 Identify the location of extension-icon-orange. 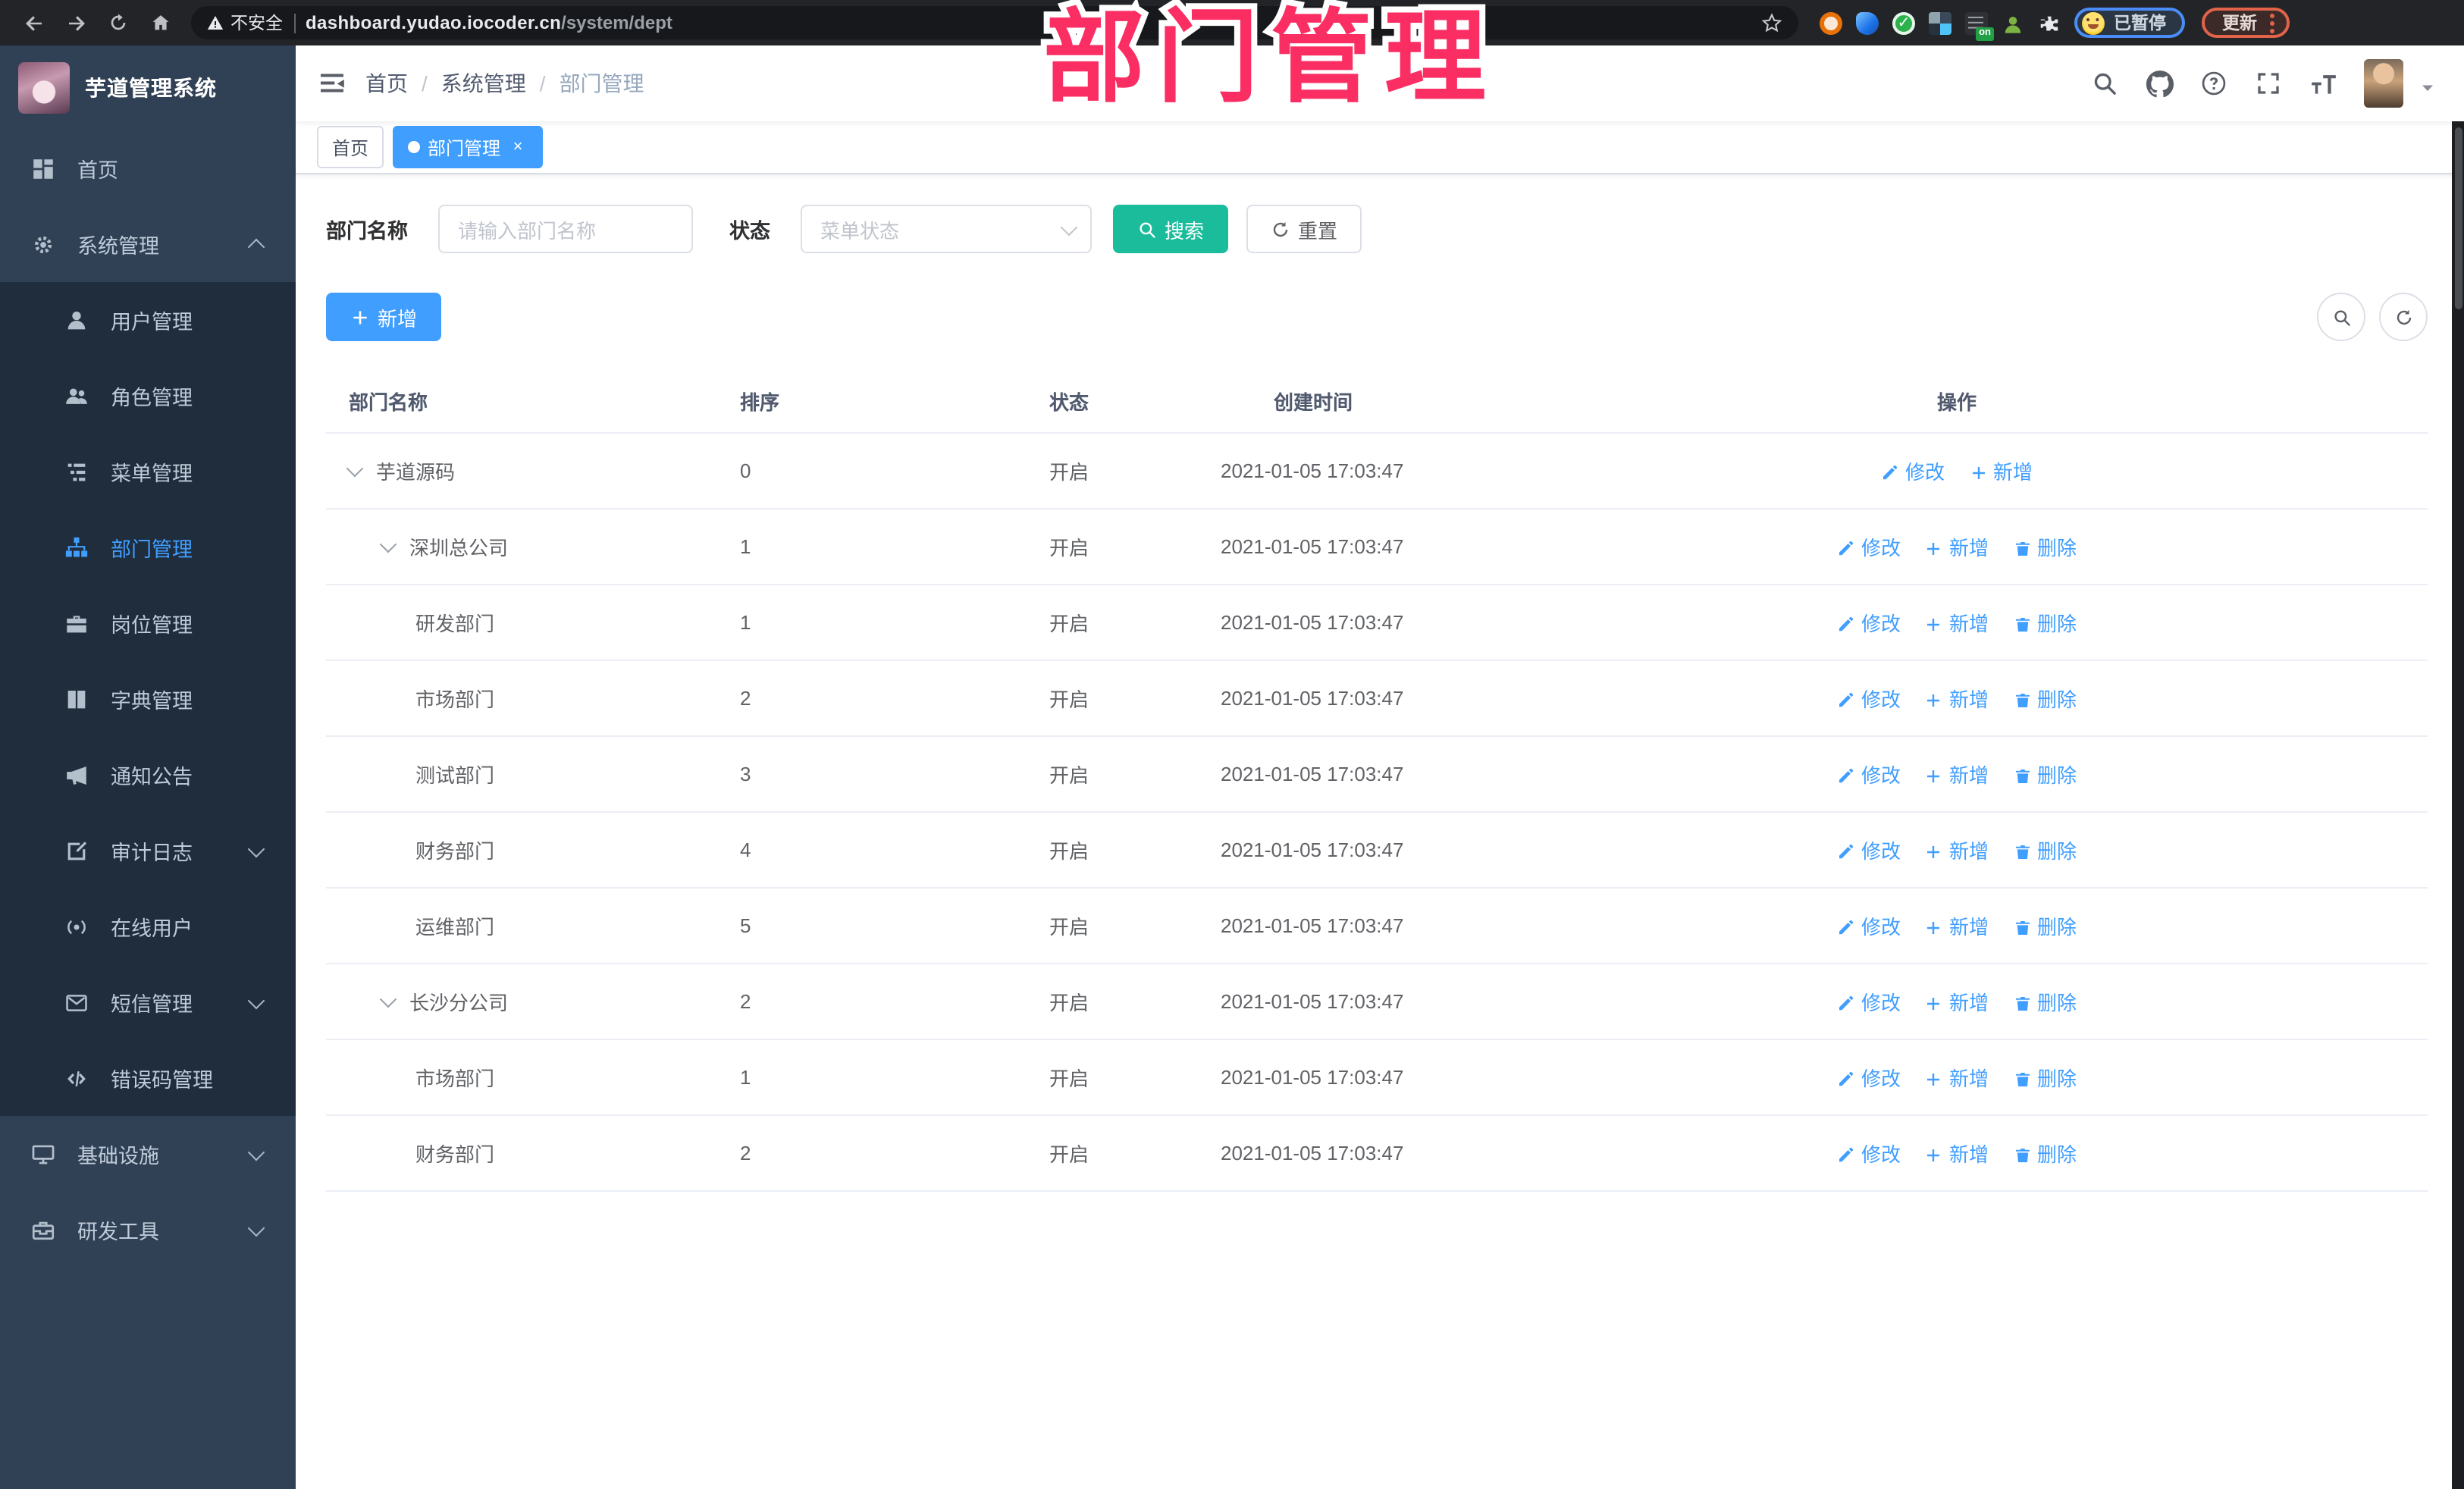
(1831, 22).